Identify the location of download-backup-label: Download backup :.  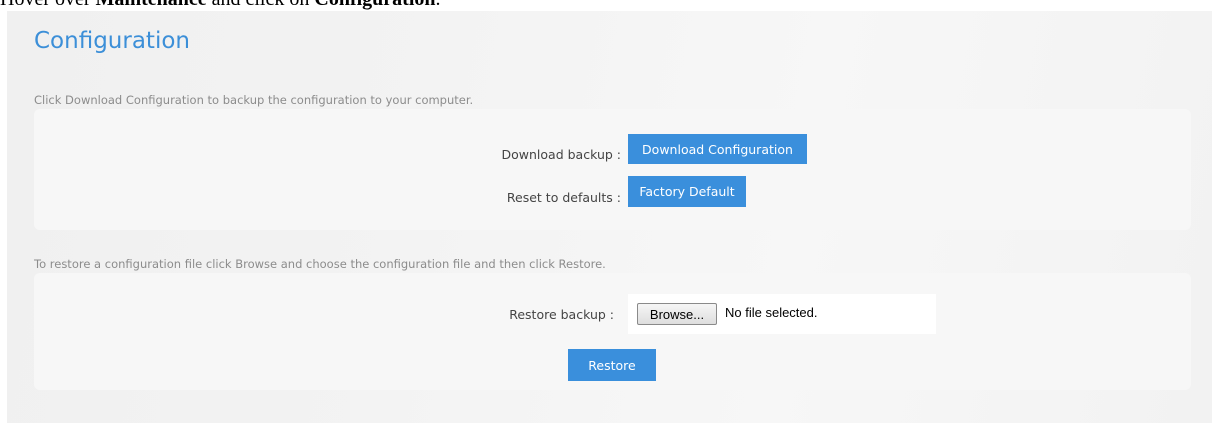
(561, 154).